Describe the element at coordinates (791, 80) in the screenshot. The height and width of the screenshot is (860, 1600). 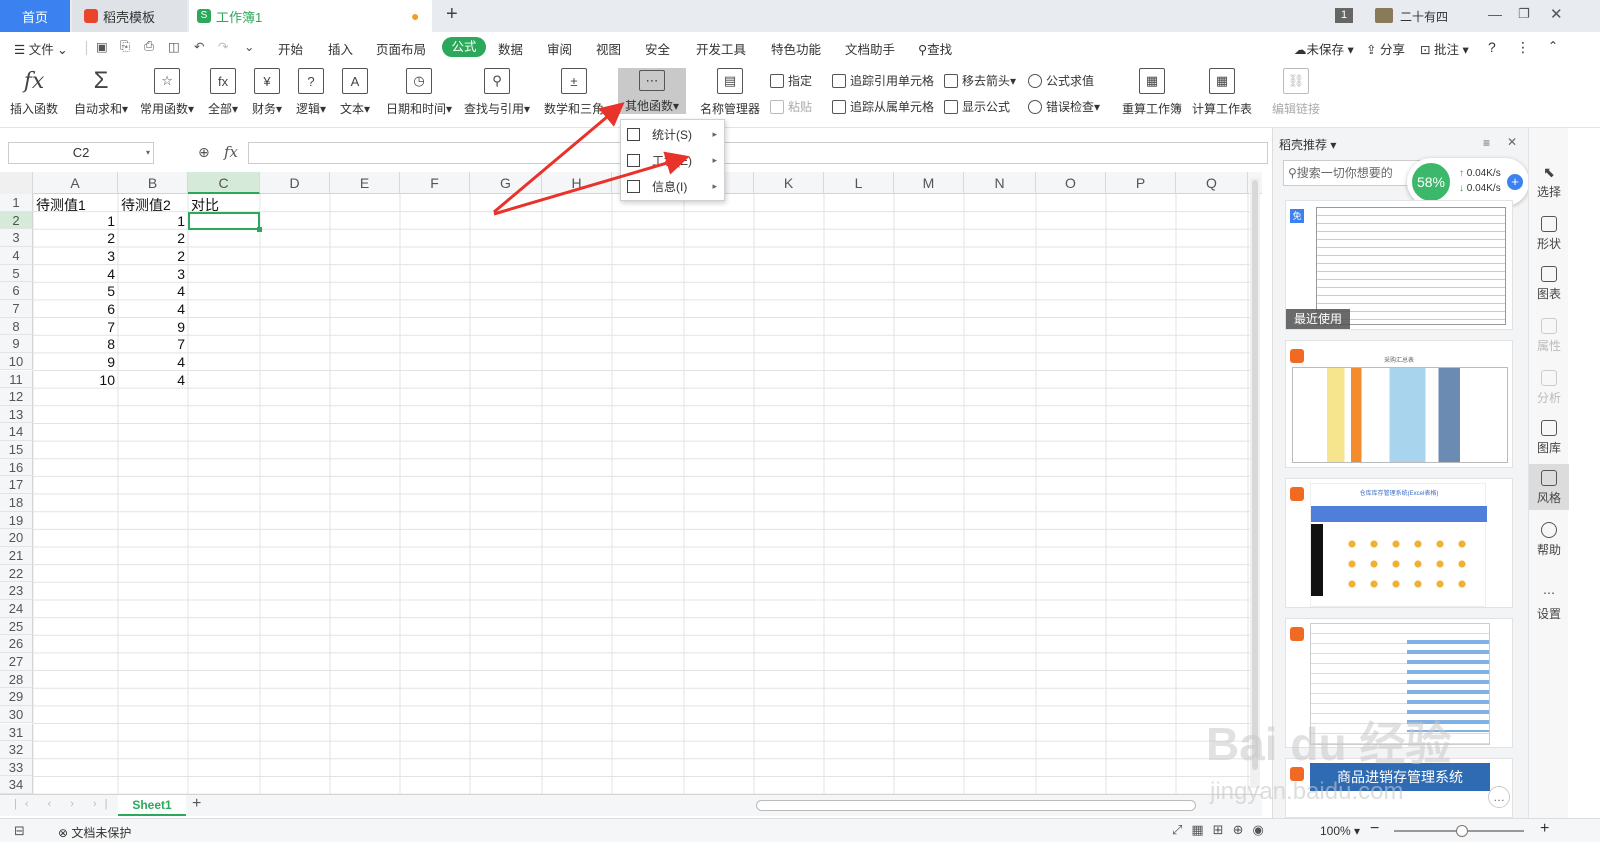
I see `assign-button: 指定` at that location.